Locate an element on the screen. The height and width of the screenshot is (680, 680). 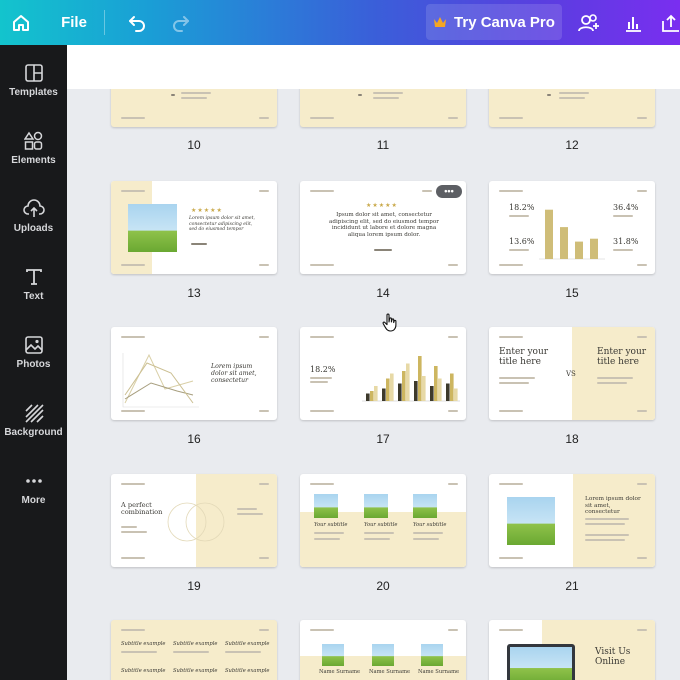
page-22-subtitle-2: Subtitle example is located at coordinates (195, 644).